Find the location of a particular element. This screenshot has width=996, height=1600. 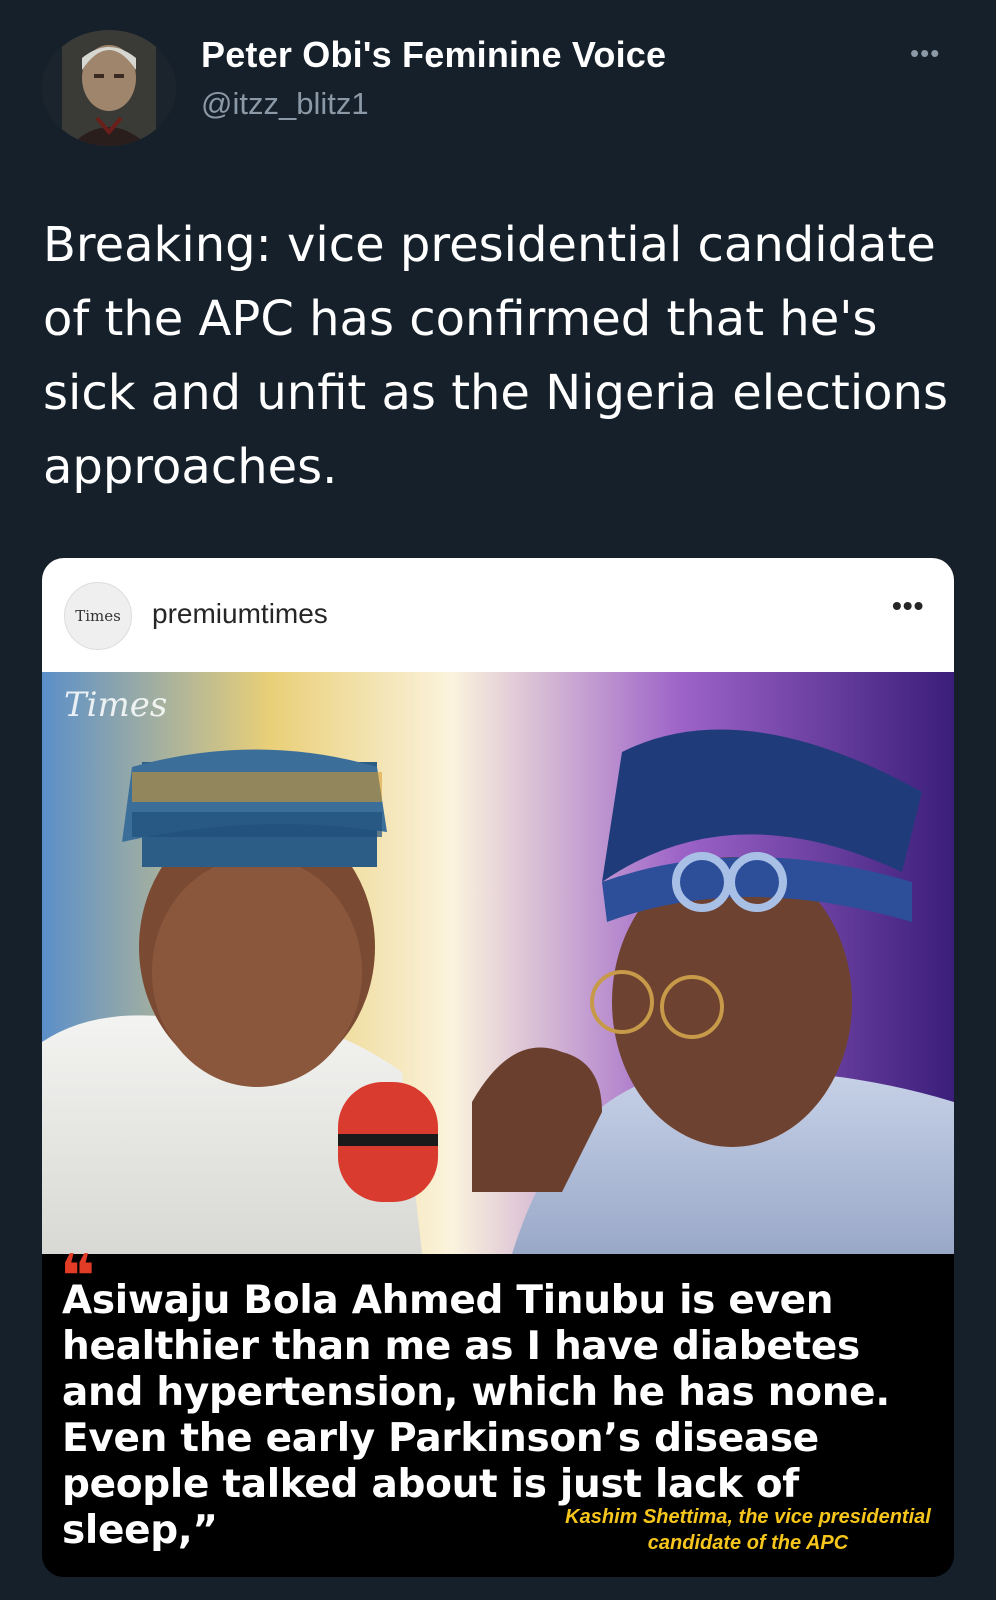

times-watermark: Times is located at coordinates (115, 705).